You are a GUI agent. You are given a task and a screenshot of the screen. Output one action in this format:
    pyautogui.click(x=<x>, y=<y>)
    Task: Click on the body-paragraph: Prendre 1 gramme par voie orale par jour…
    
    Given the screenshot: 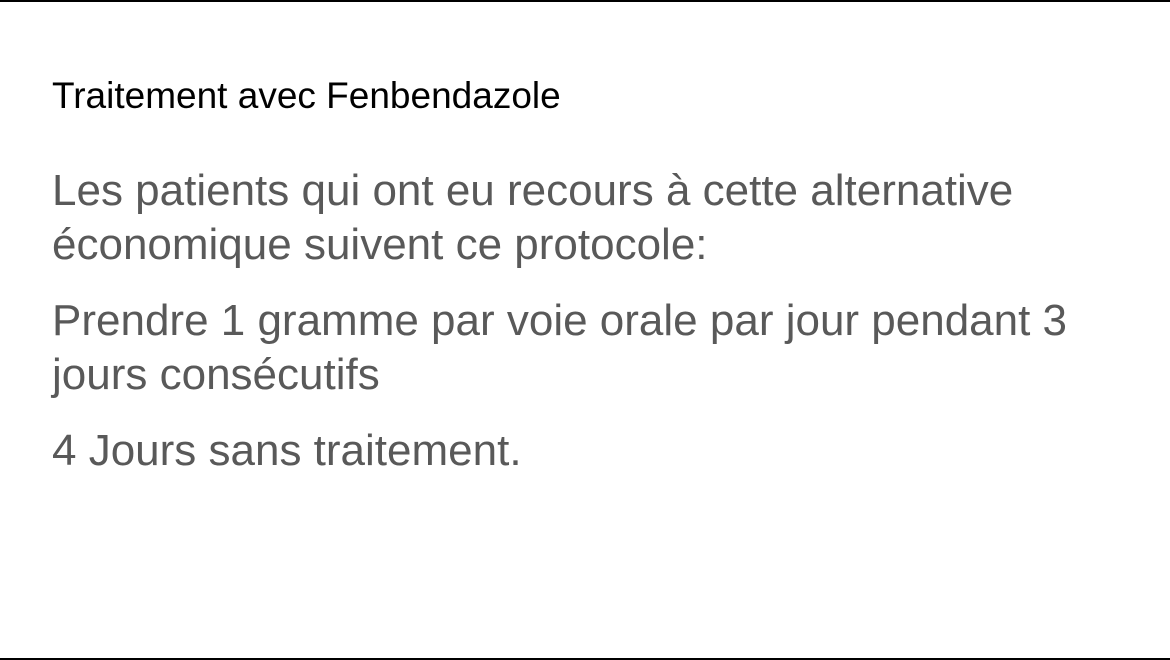 What is the action you would take?
    pyautogui.click(x=560, y=347)
    